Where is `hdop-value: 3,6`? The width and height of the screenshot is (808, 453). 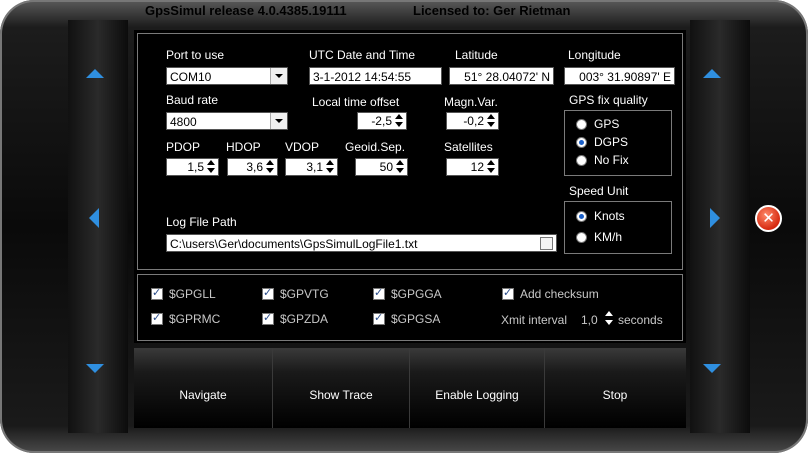 hdop-value: 3,6 is located at coordinates (254, 167).